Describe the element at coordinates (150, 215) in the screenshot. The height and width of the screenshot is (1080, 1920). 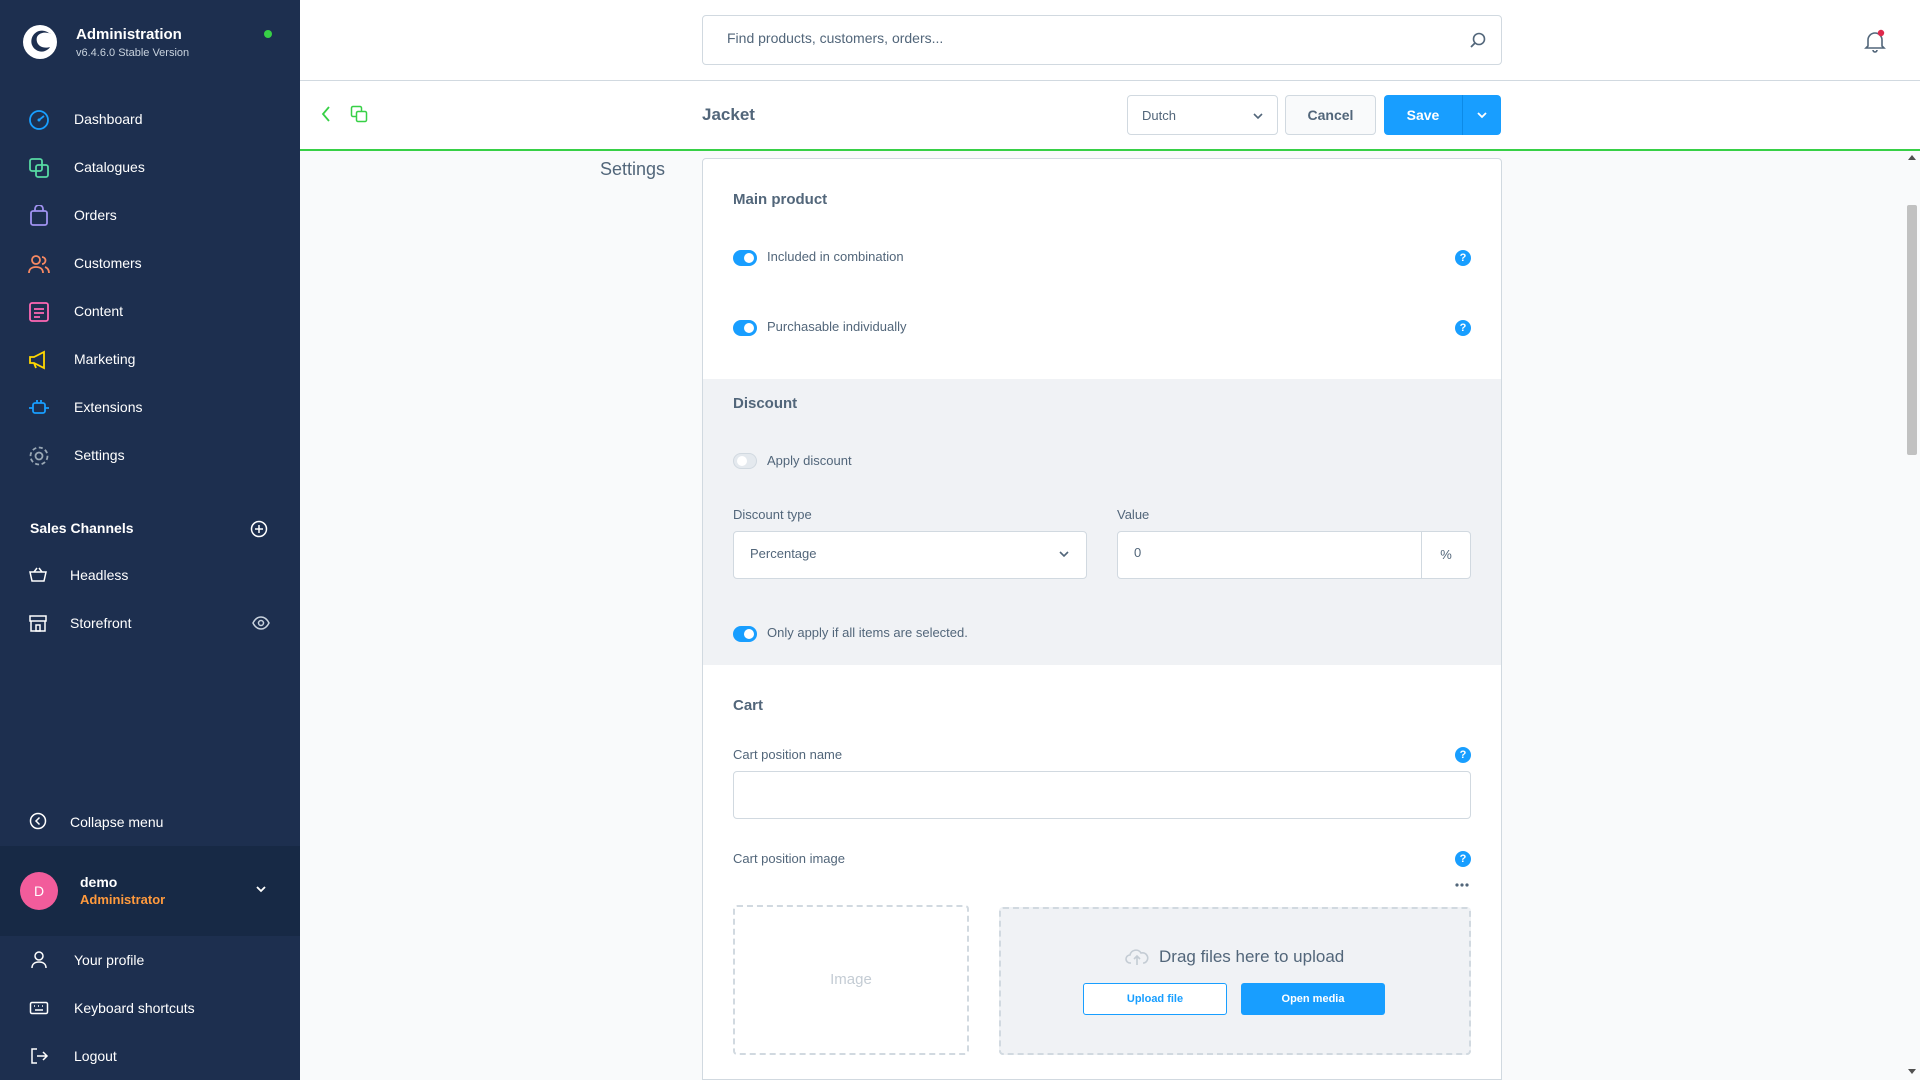
I see `nav-item-orders: Orders` at that location.